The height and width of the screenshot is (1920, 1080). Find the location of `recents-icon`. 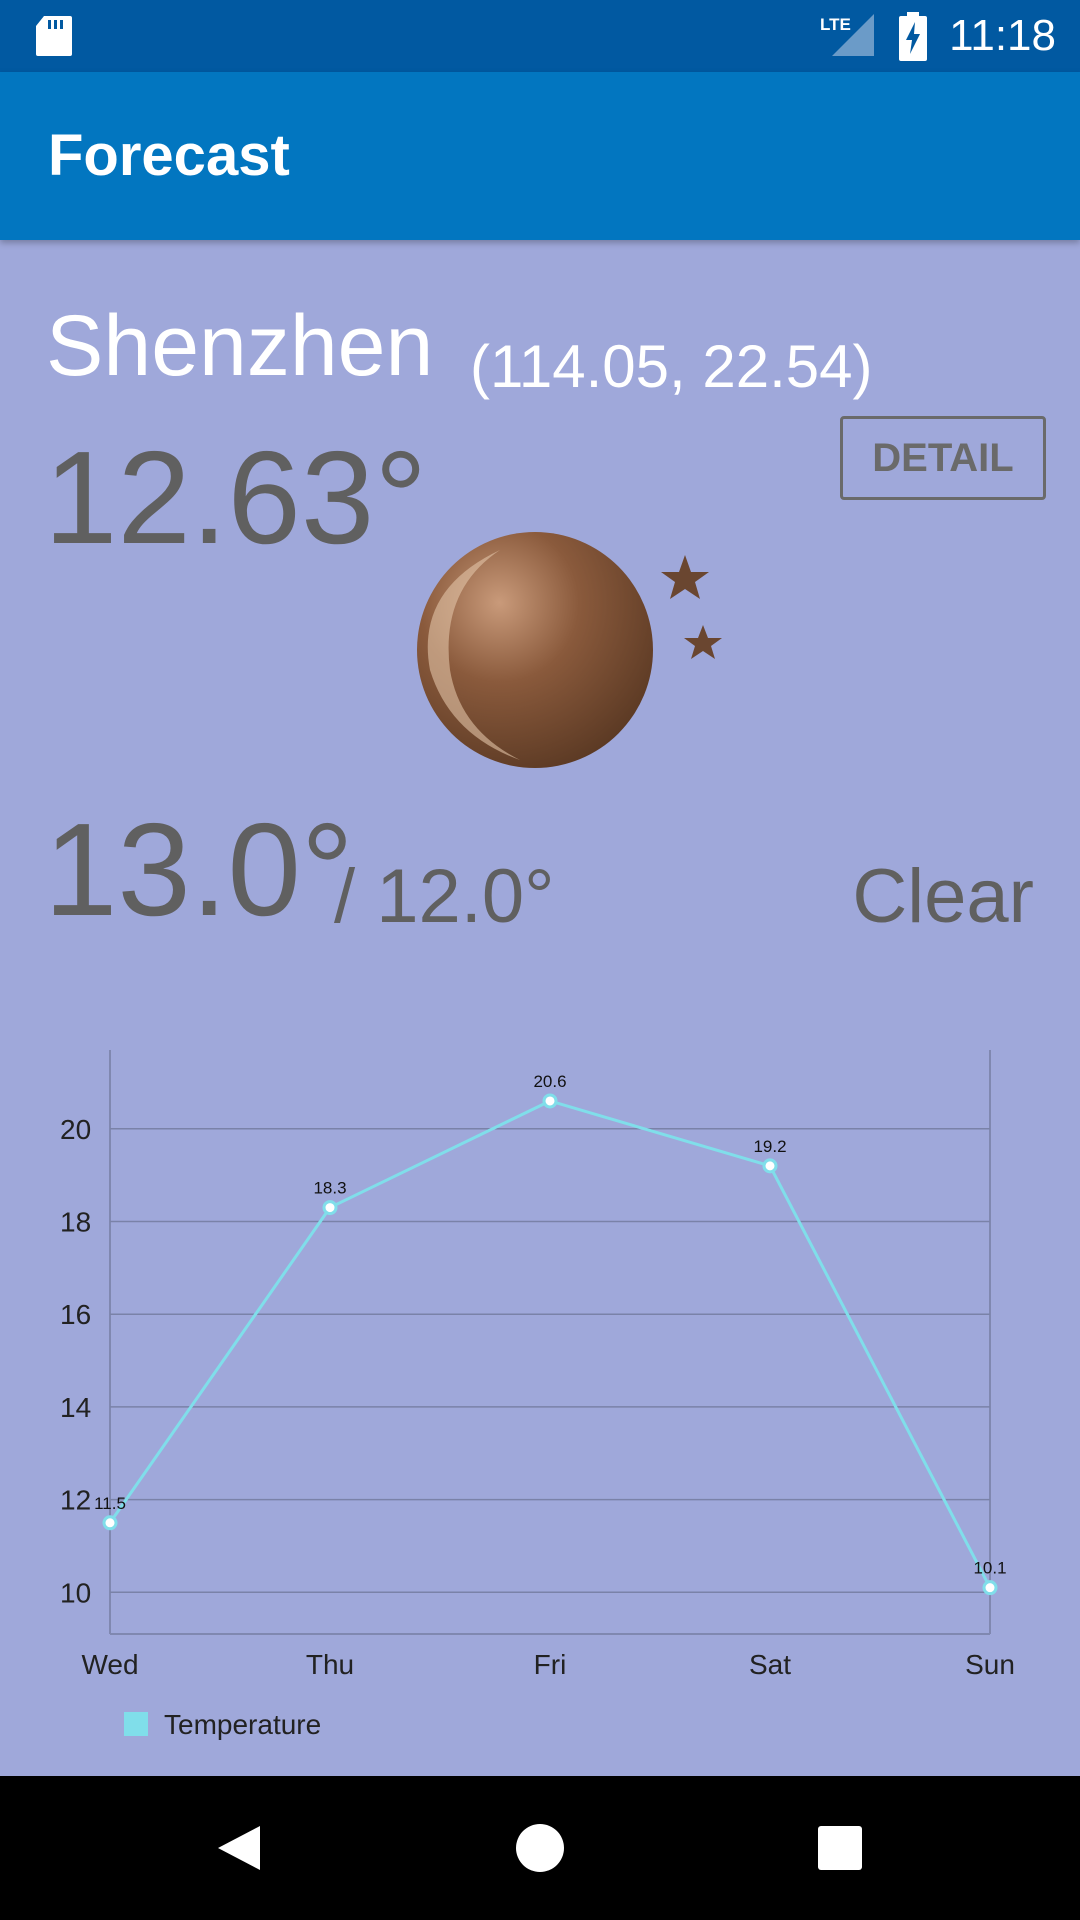

recents-icon is located at coordinates (840, 1848).